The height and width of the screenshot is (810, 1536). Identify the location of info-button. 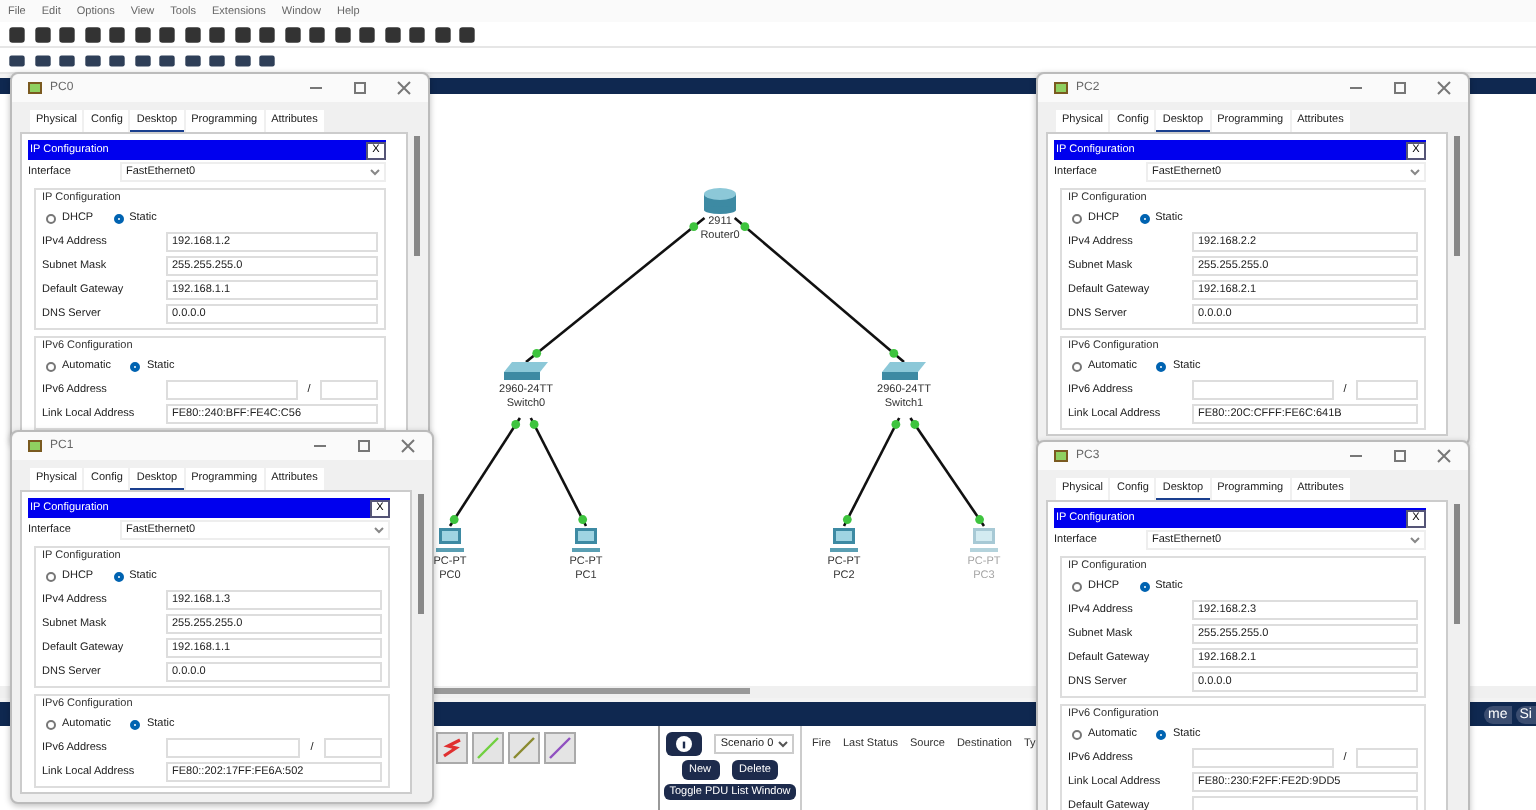
(684, 744).